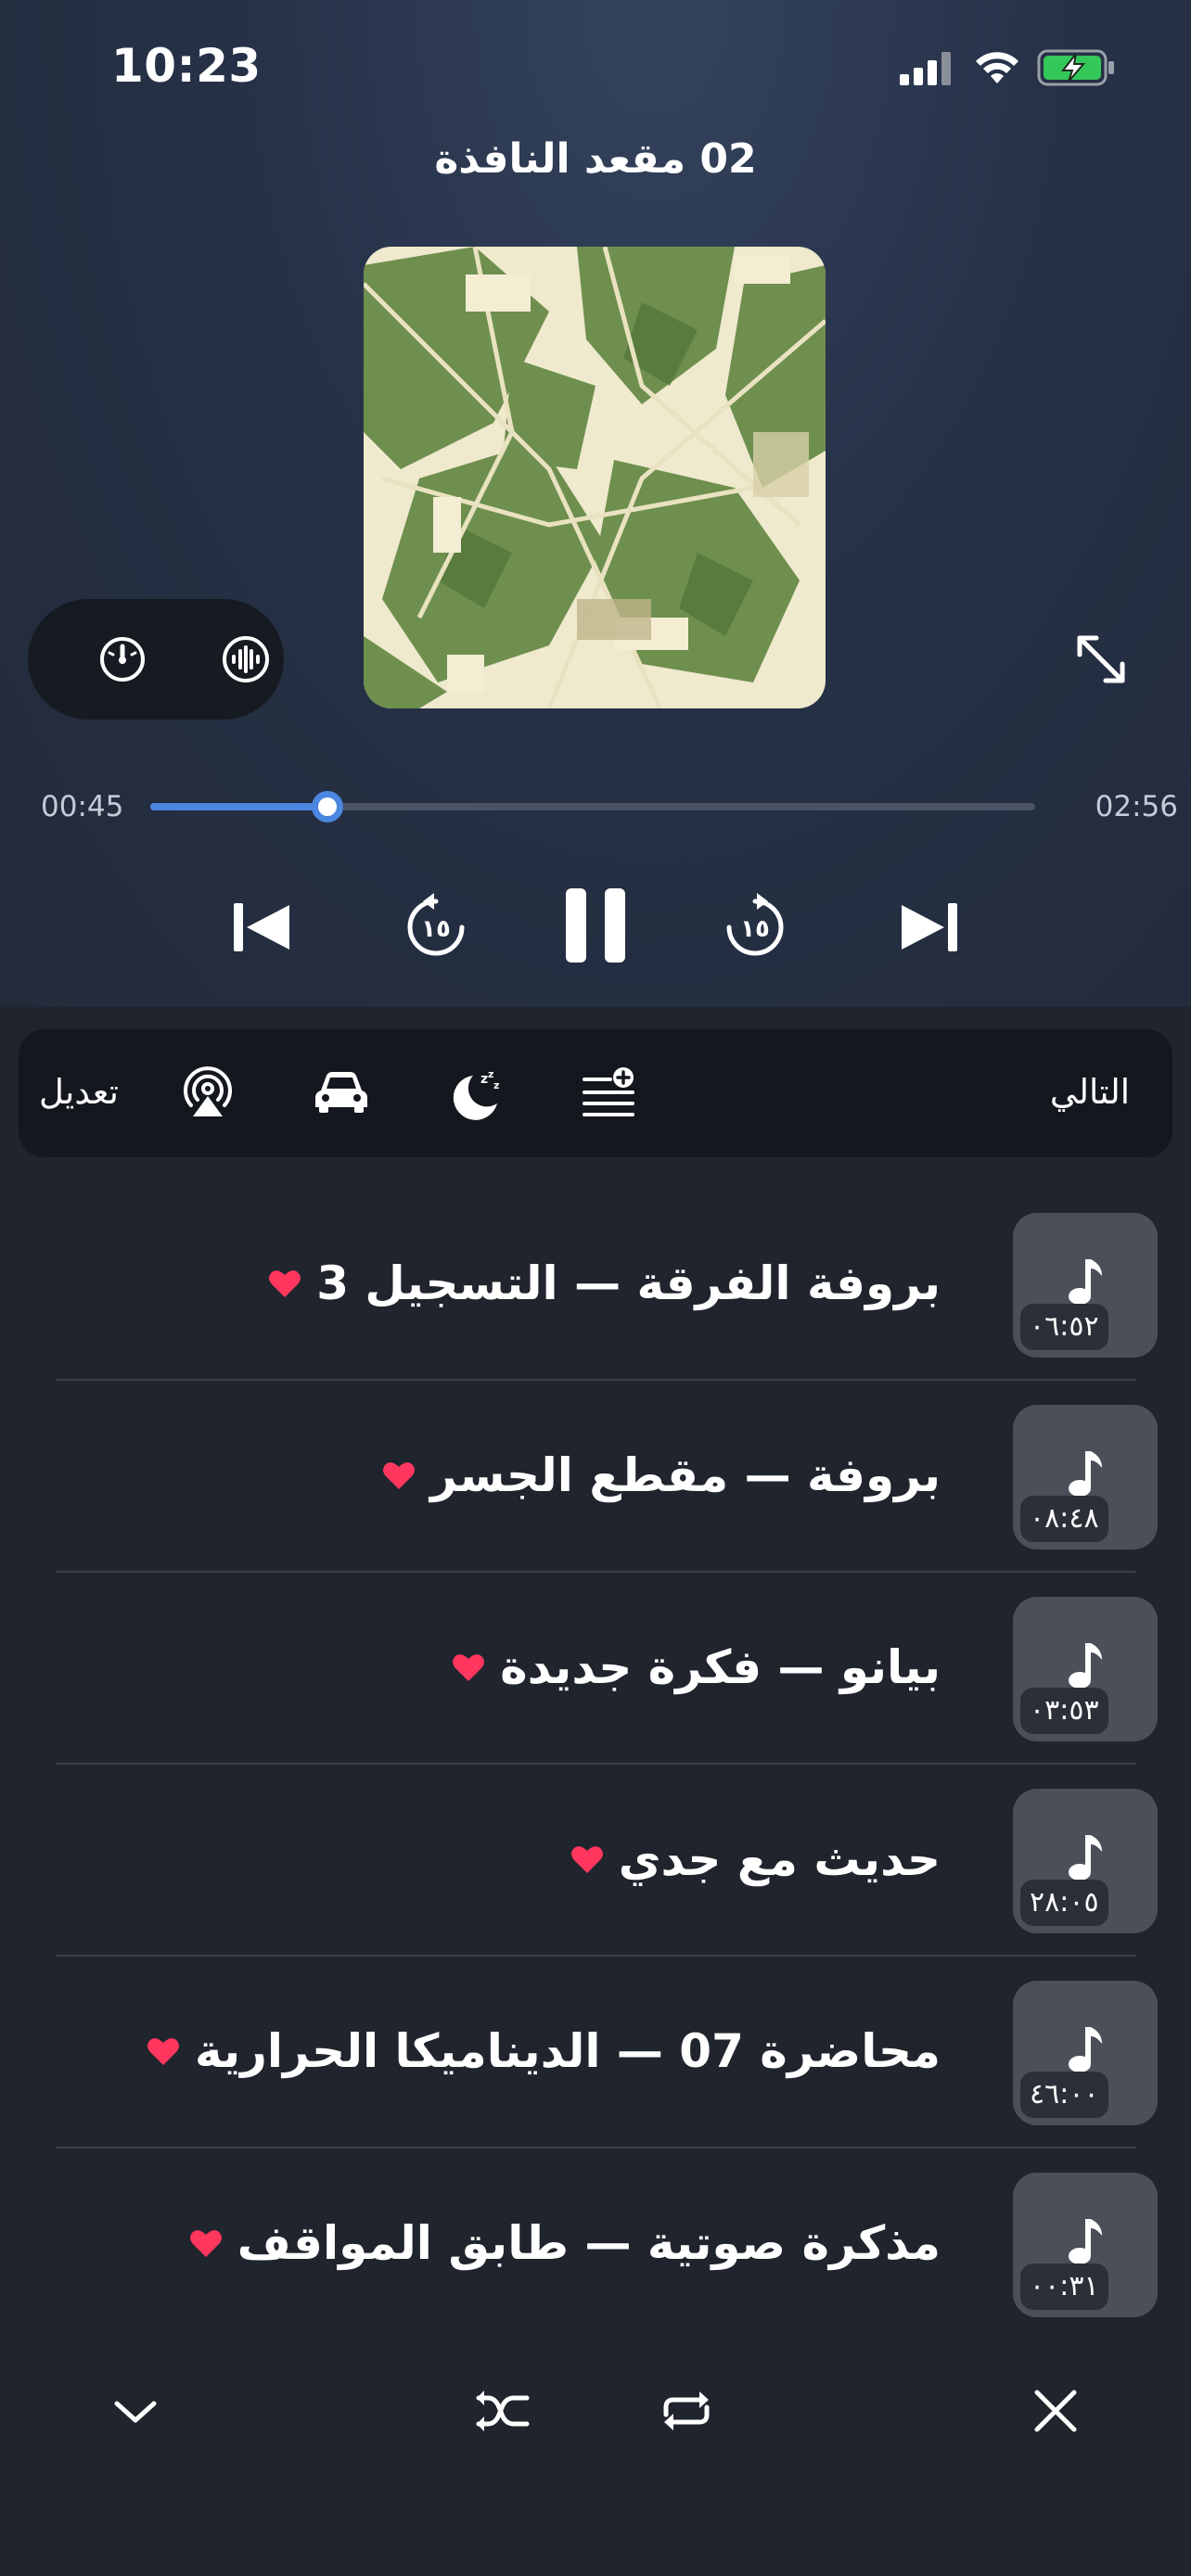 The height and width of the screenshot is (2576, 1191). I want to click on close-icon, so click(1055, 2411).